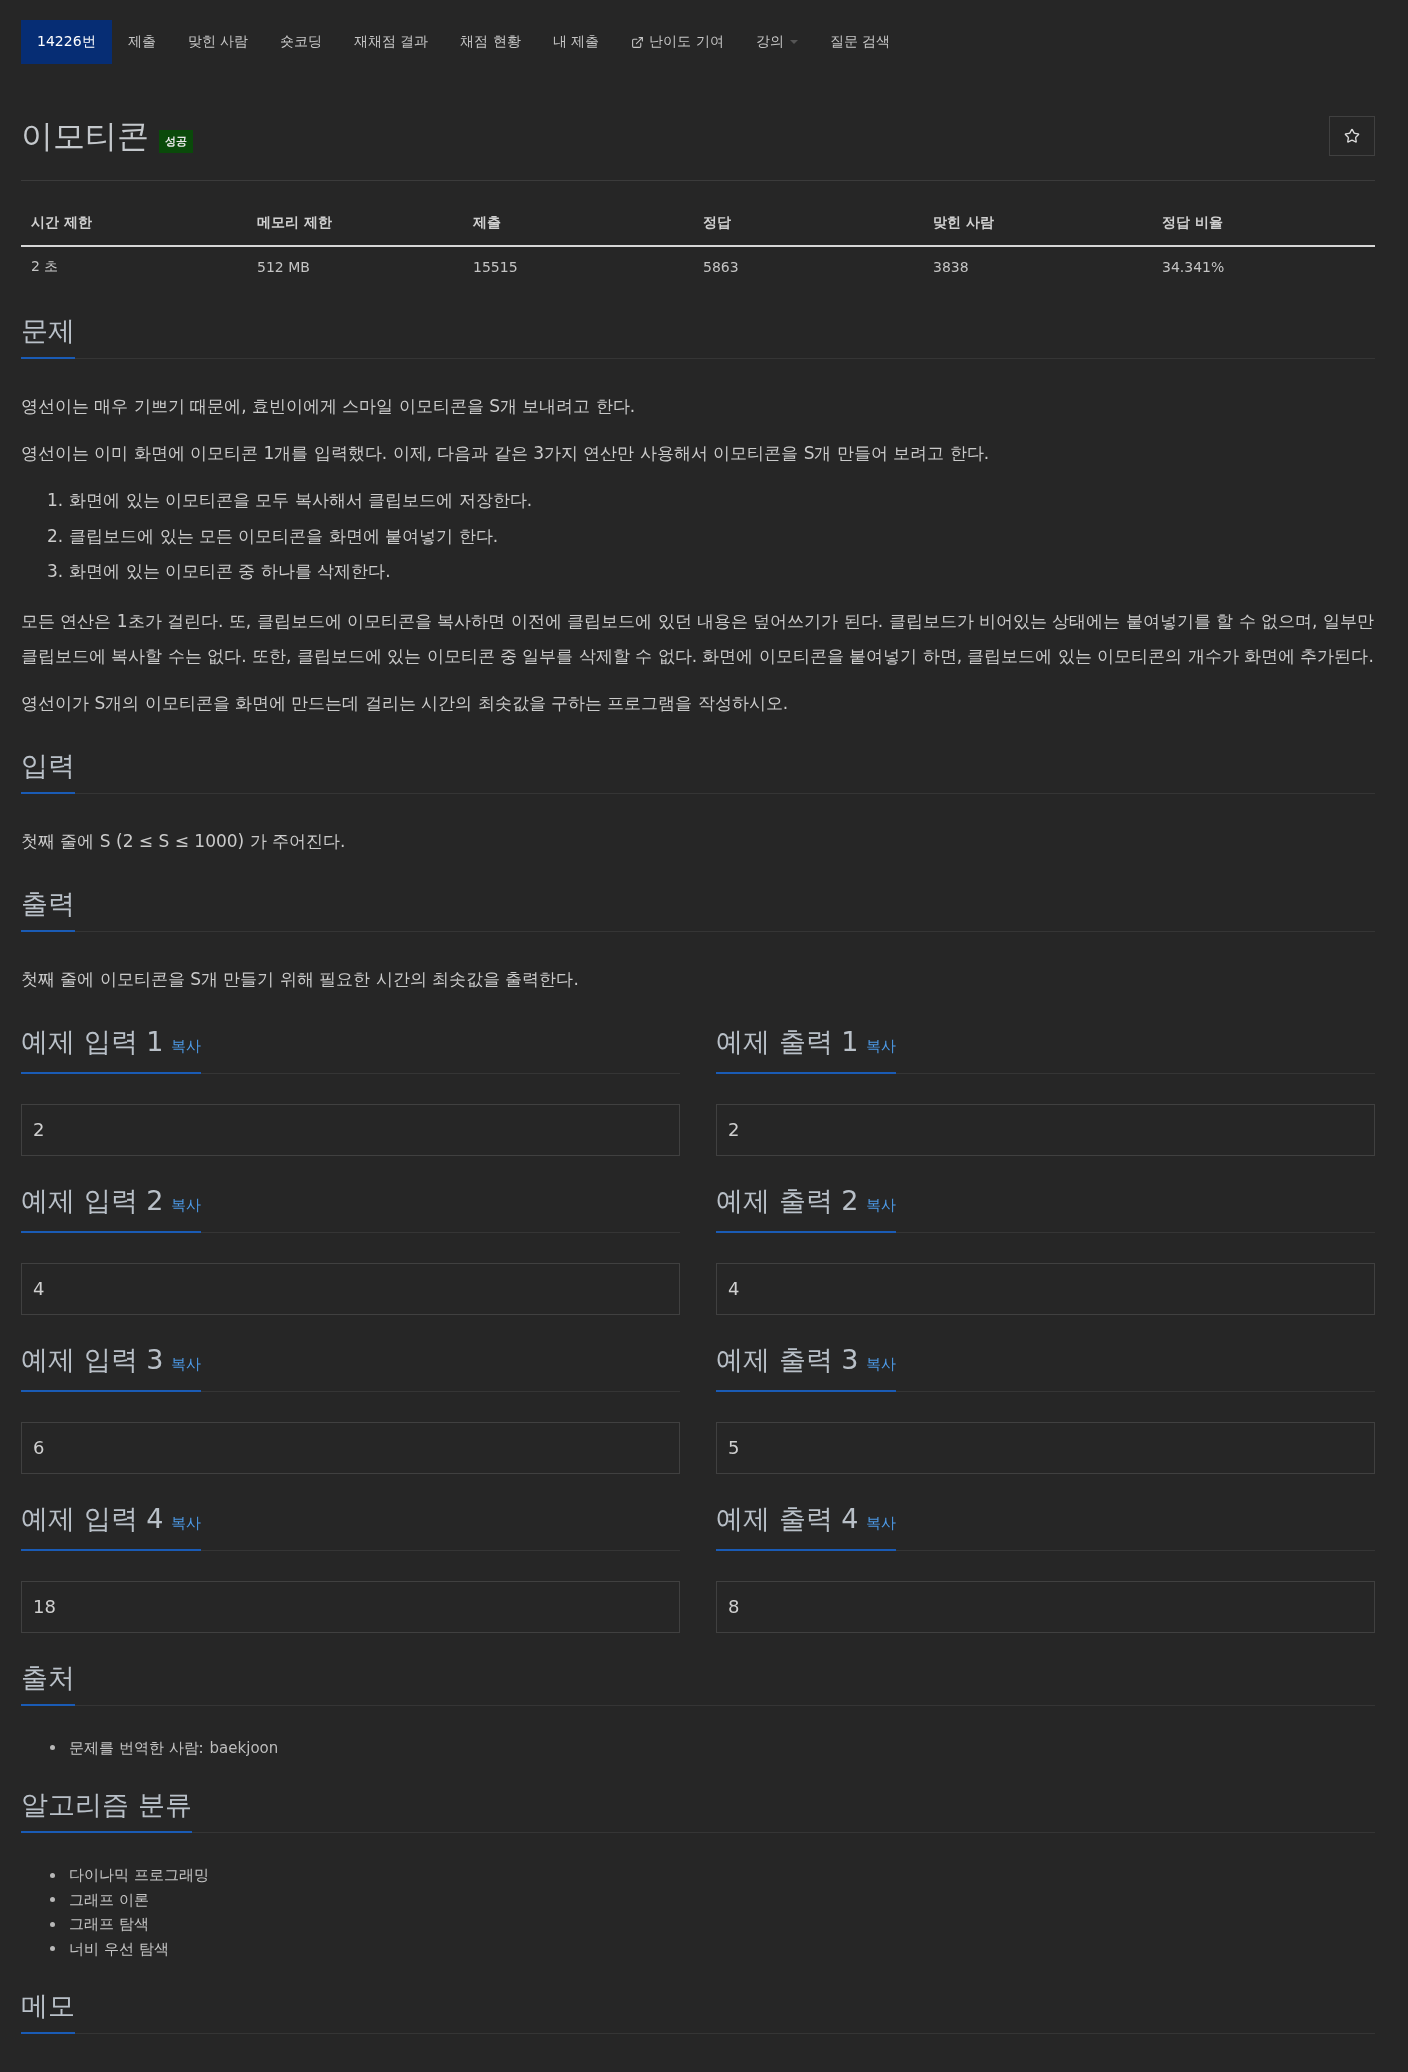 The width and height of the screenshot is (1408, 2072). Describe the element at coordinates (109, 1899) in the screenshot. I see `algorithm-tag: 그래프 이론` at that location.